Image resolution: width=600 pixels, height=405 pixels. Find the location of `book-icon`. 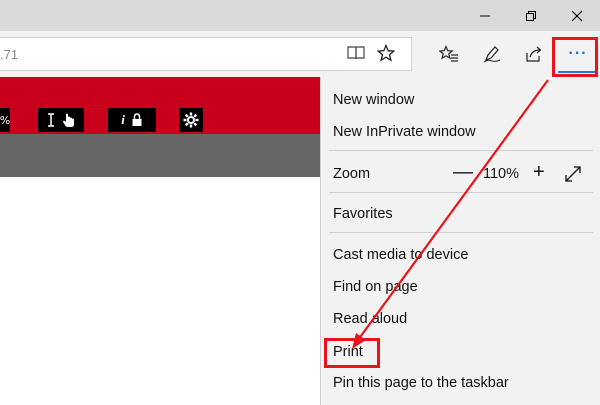

book-icon is located at coordinates (356, 53).